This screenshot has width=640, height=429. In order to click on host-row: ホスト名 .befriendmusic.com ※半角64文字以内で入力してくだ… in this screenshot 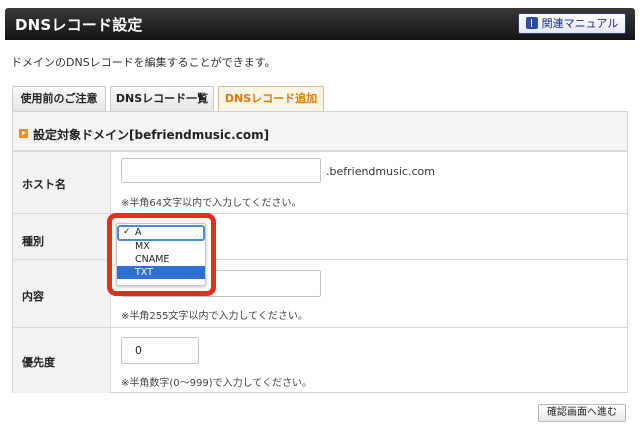, I will do `click(320, 182)`.